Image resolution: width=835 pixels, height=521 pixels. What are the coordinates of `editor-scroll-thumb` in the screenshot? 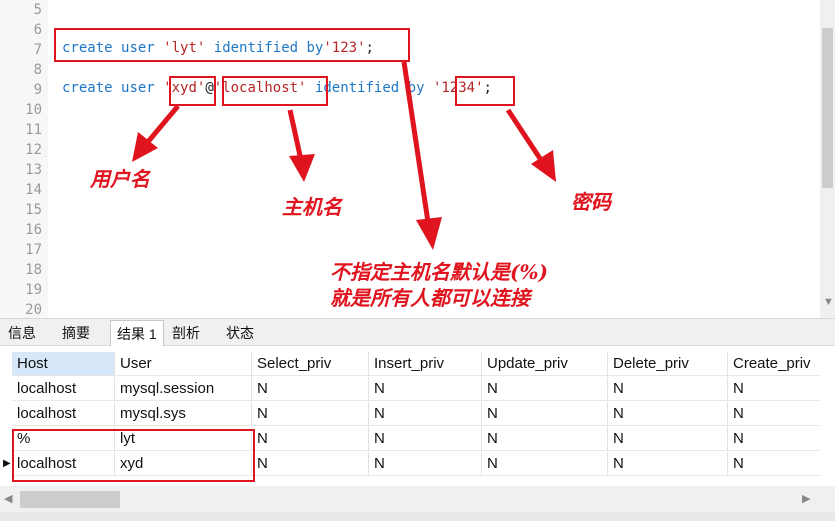 It's located at (827, 108).